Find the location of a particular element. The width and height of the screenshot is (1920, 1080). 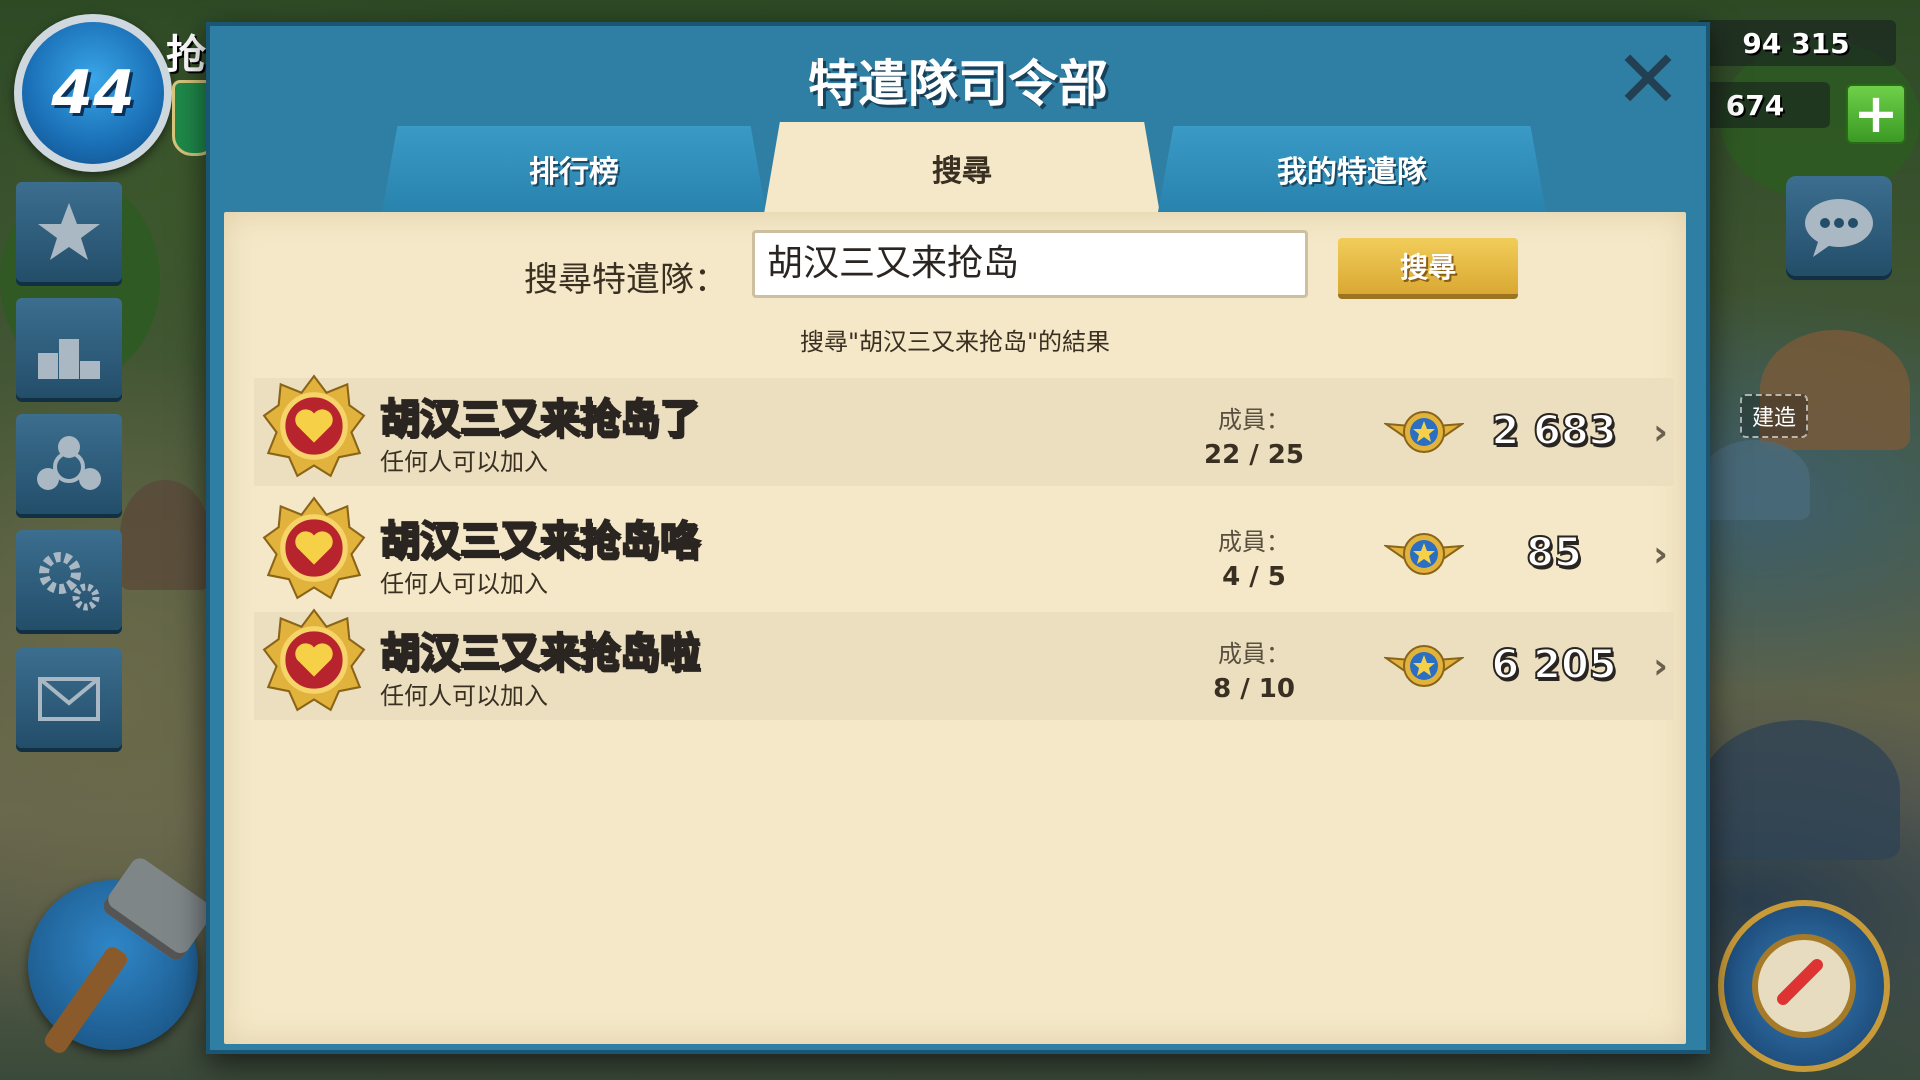

chat-button is located at coordinates (1839, 226).